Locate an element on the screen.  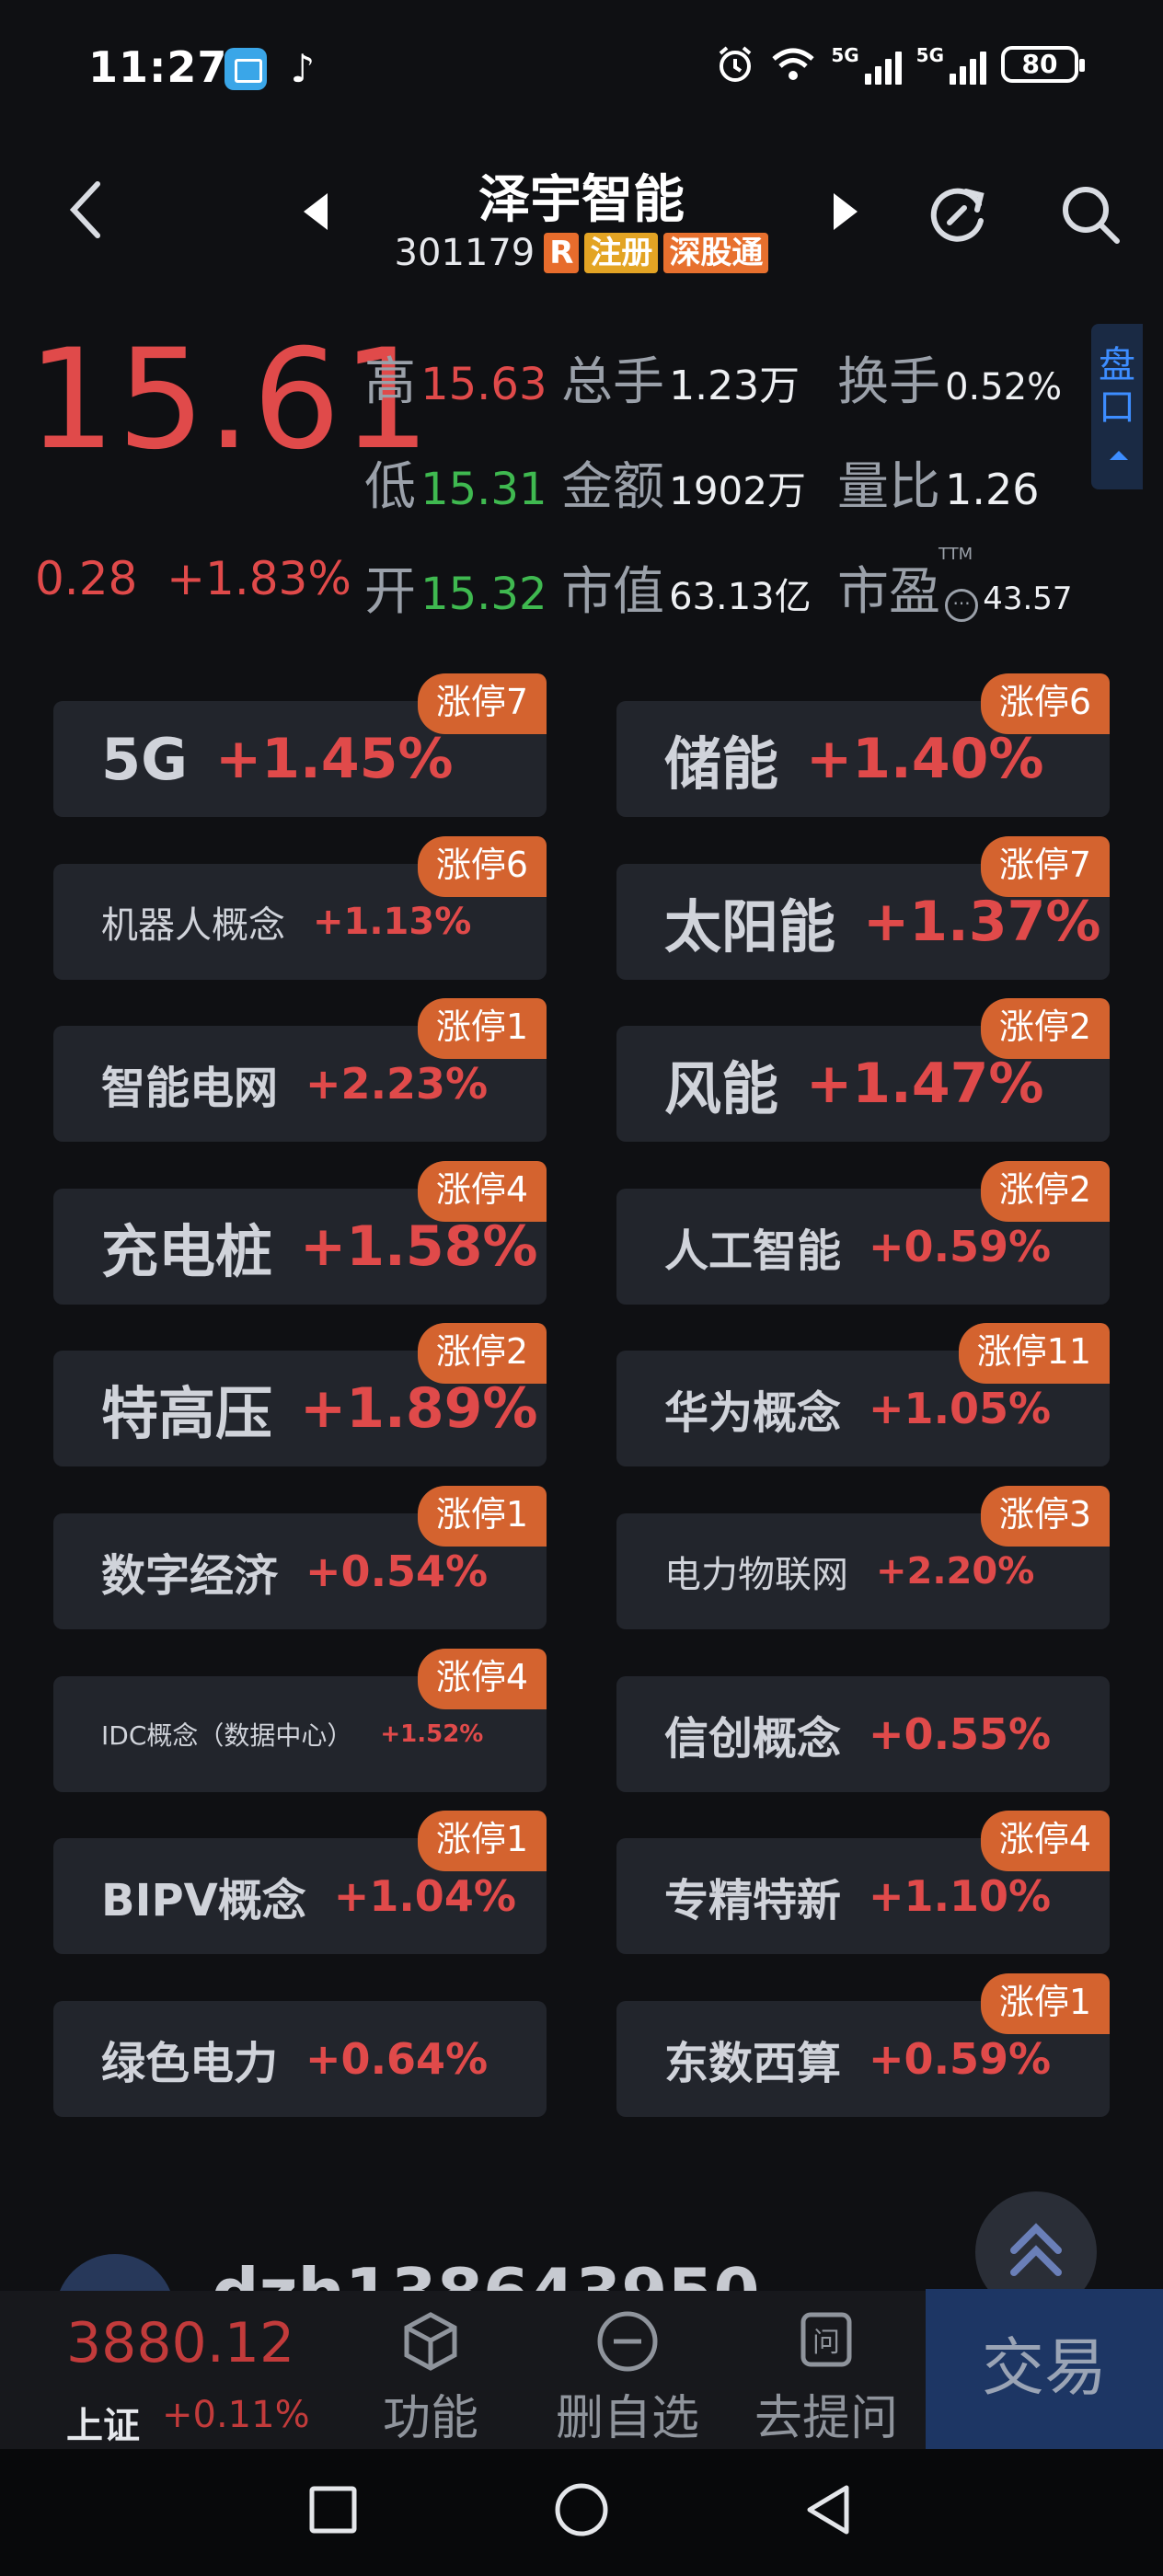
concept-card: 数字经济 +0.54% 涨停1 is located at coordinates (300, 1557).